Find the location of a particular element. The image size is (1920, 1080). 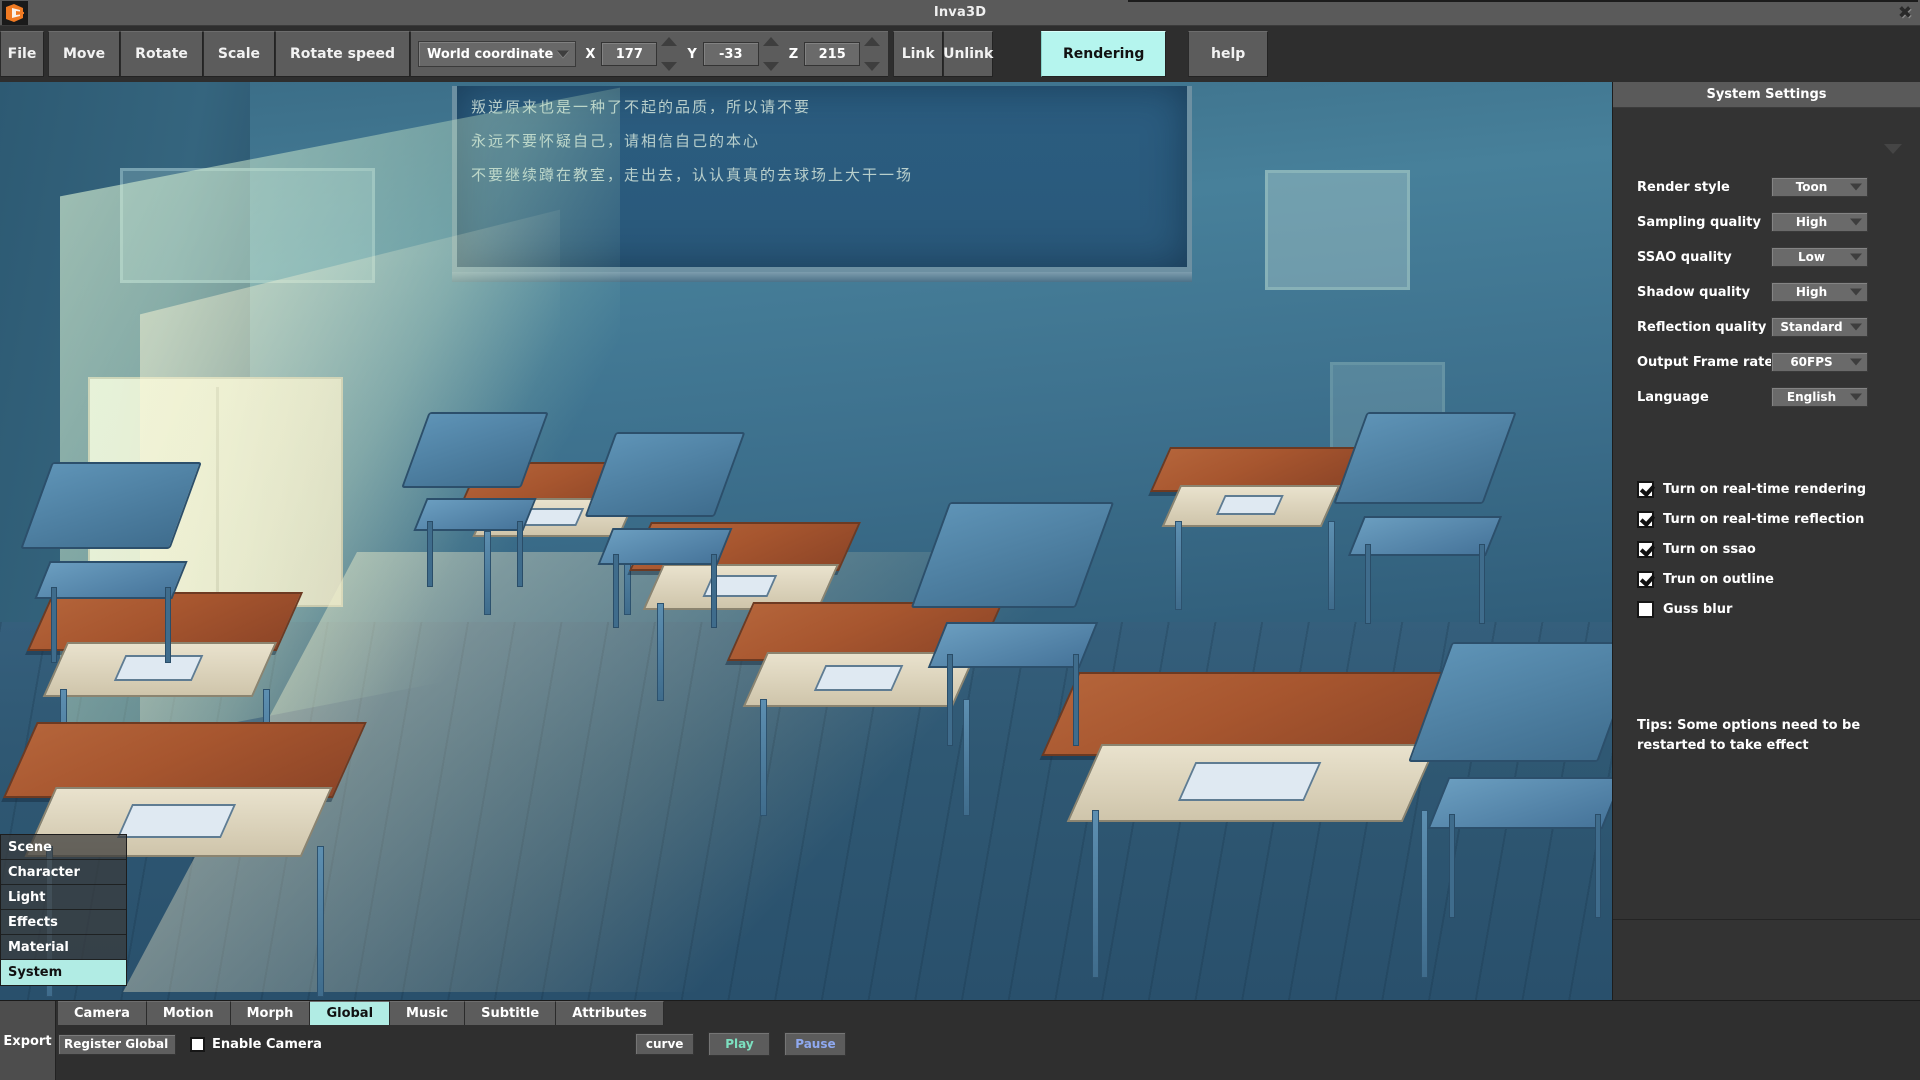

scale-button: Scale is located at coordinates (239, 54).